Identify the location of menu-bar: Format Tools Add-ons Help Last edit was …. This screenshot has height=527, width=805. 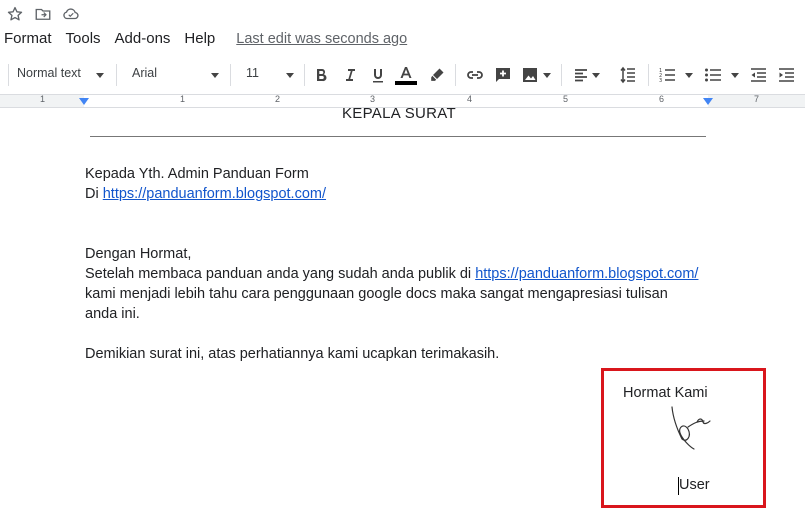
(205, 38).